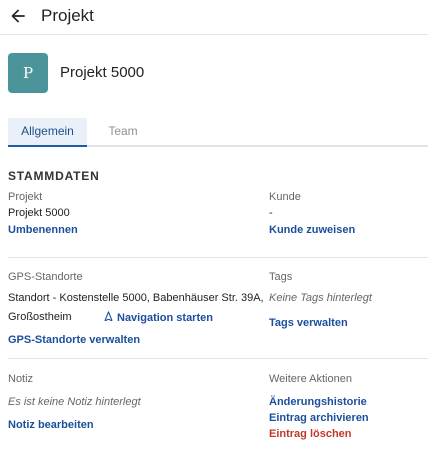  Describe the element at coordinates (45, 277) in the screenshot. I see `gps-label: GPS-Standorte` at that location.